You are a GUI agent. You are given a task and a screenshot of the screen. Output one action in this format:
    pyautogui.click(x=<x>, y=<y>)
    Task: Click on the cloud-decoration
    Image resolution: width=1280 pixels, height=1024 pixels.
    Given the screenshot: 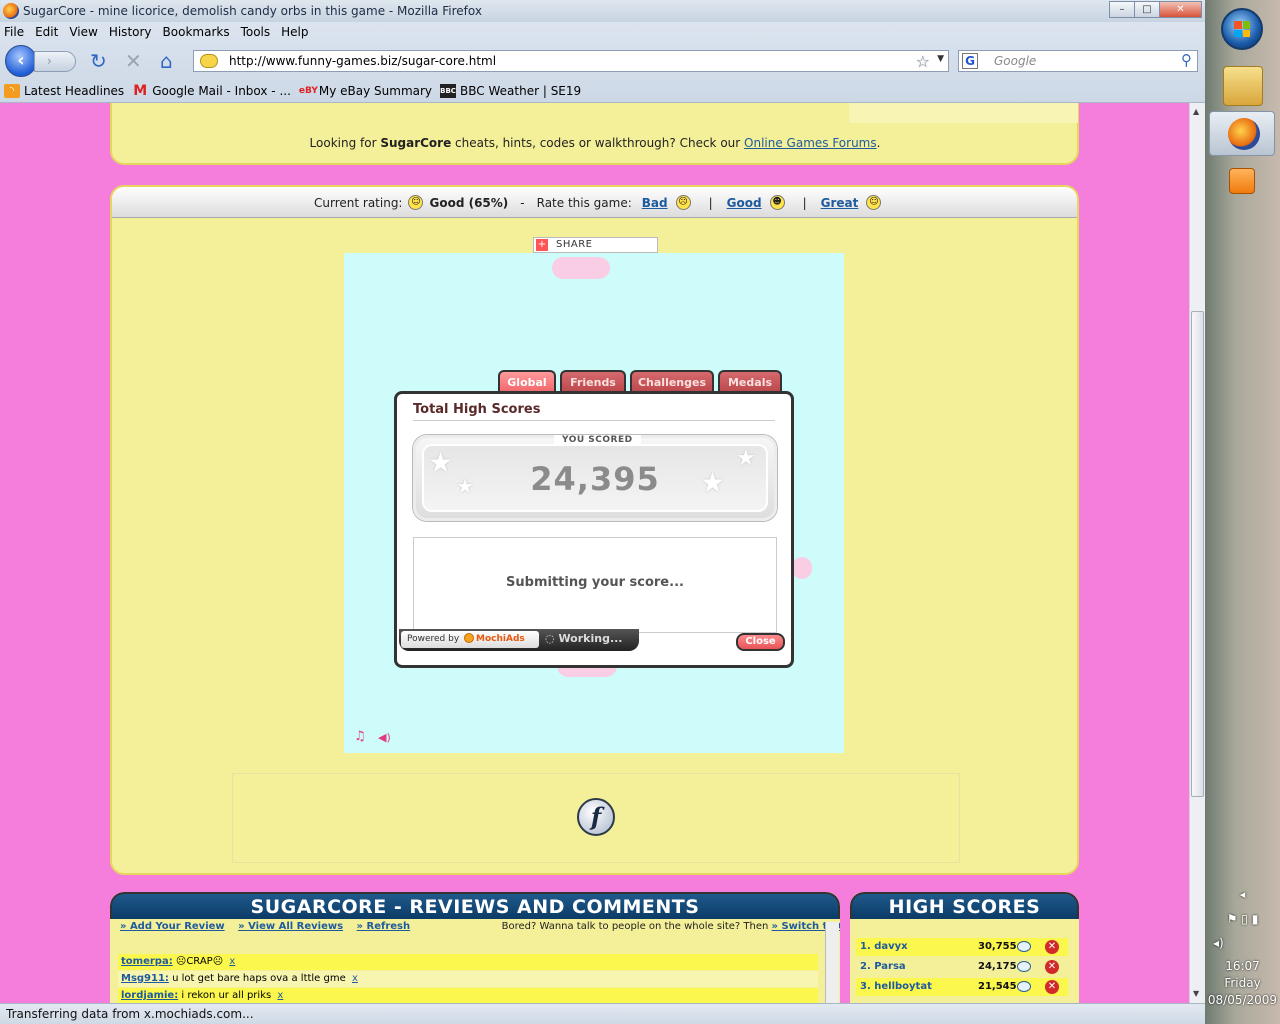 What is the action you would take?
    pyautogui.click(x=581, y=268)
    